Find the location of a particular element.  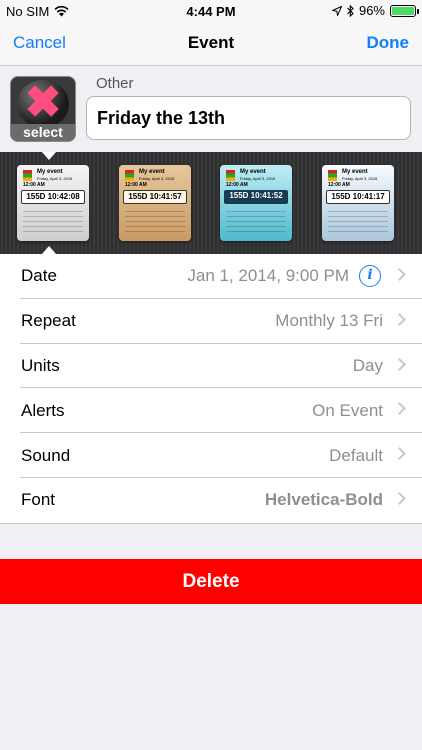

row-value: Default is located at coordinates (356, 455).